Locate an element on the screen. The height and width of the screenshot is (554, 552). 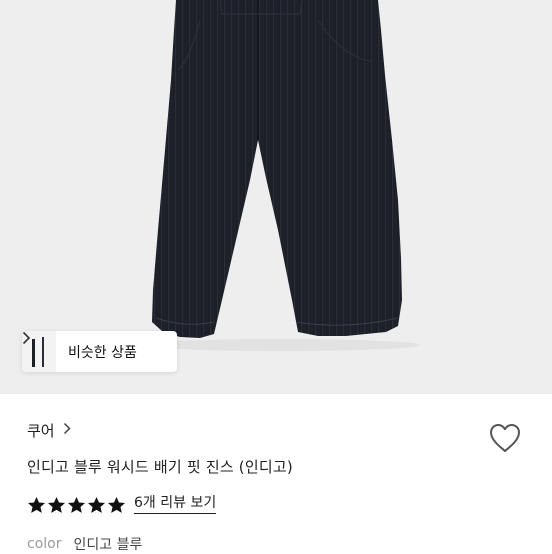
product-title: 인디고 블루 워시드 배기 핏 진스 (인디고) is located at coordinates (160, 467).